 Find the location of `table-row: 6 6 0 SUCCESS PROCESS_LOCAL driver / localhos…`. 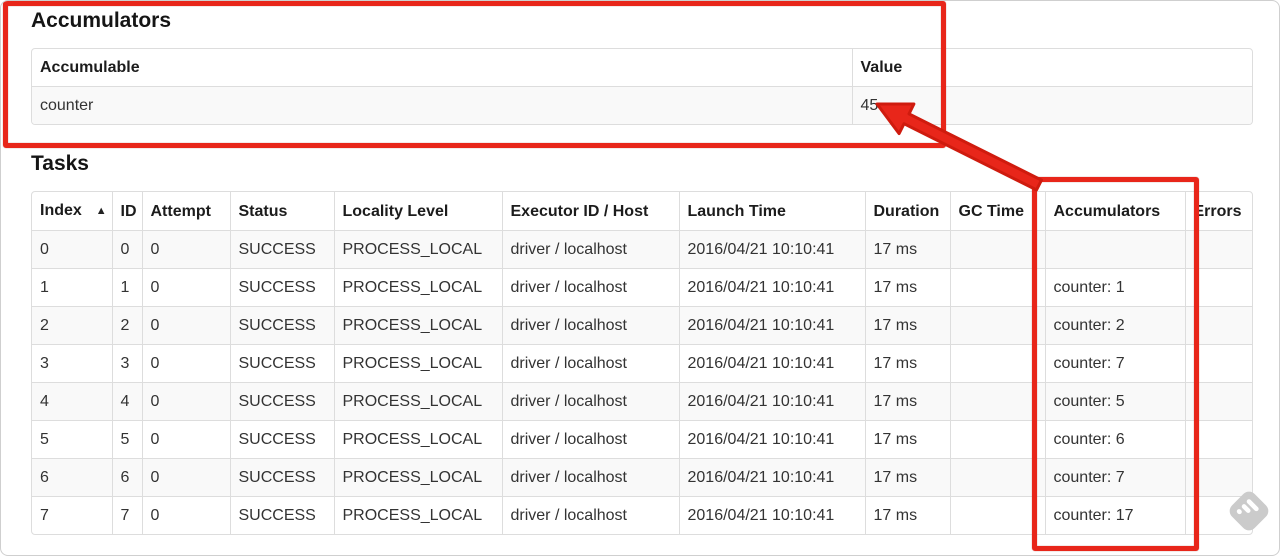

table-row: 6 6 0 SUCCESS PROCESS_LOCAL driver / localhos… is located at coordinates (642, 477).